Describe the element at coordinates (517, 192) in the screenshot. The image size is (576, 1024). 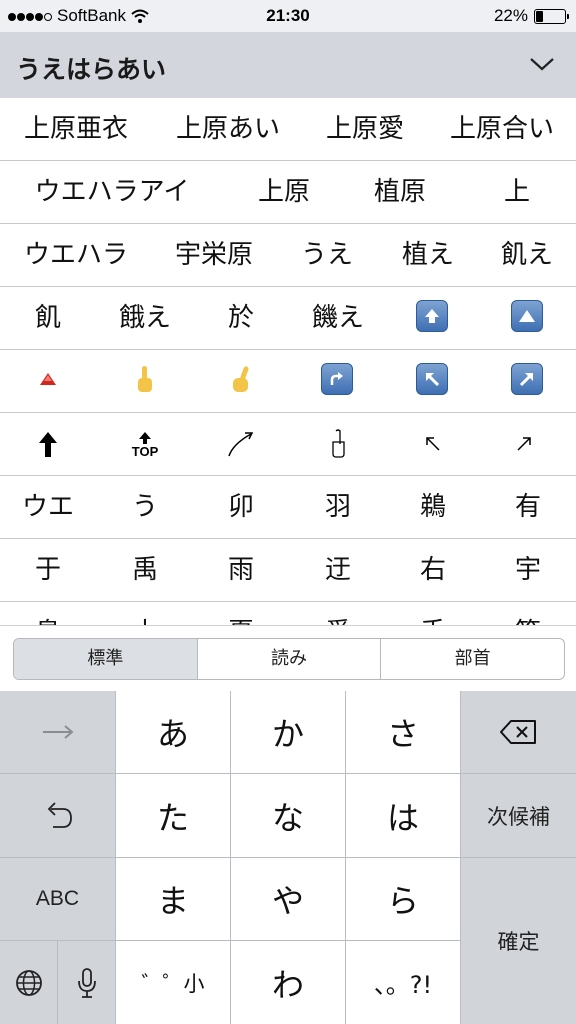
I see `candidate-item: 上` at that location.